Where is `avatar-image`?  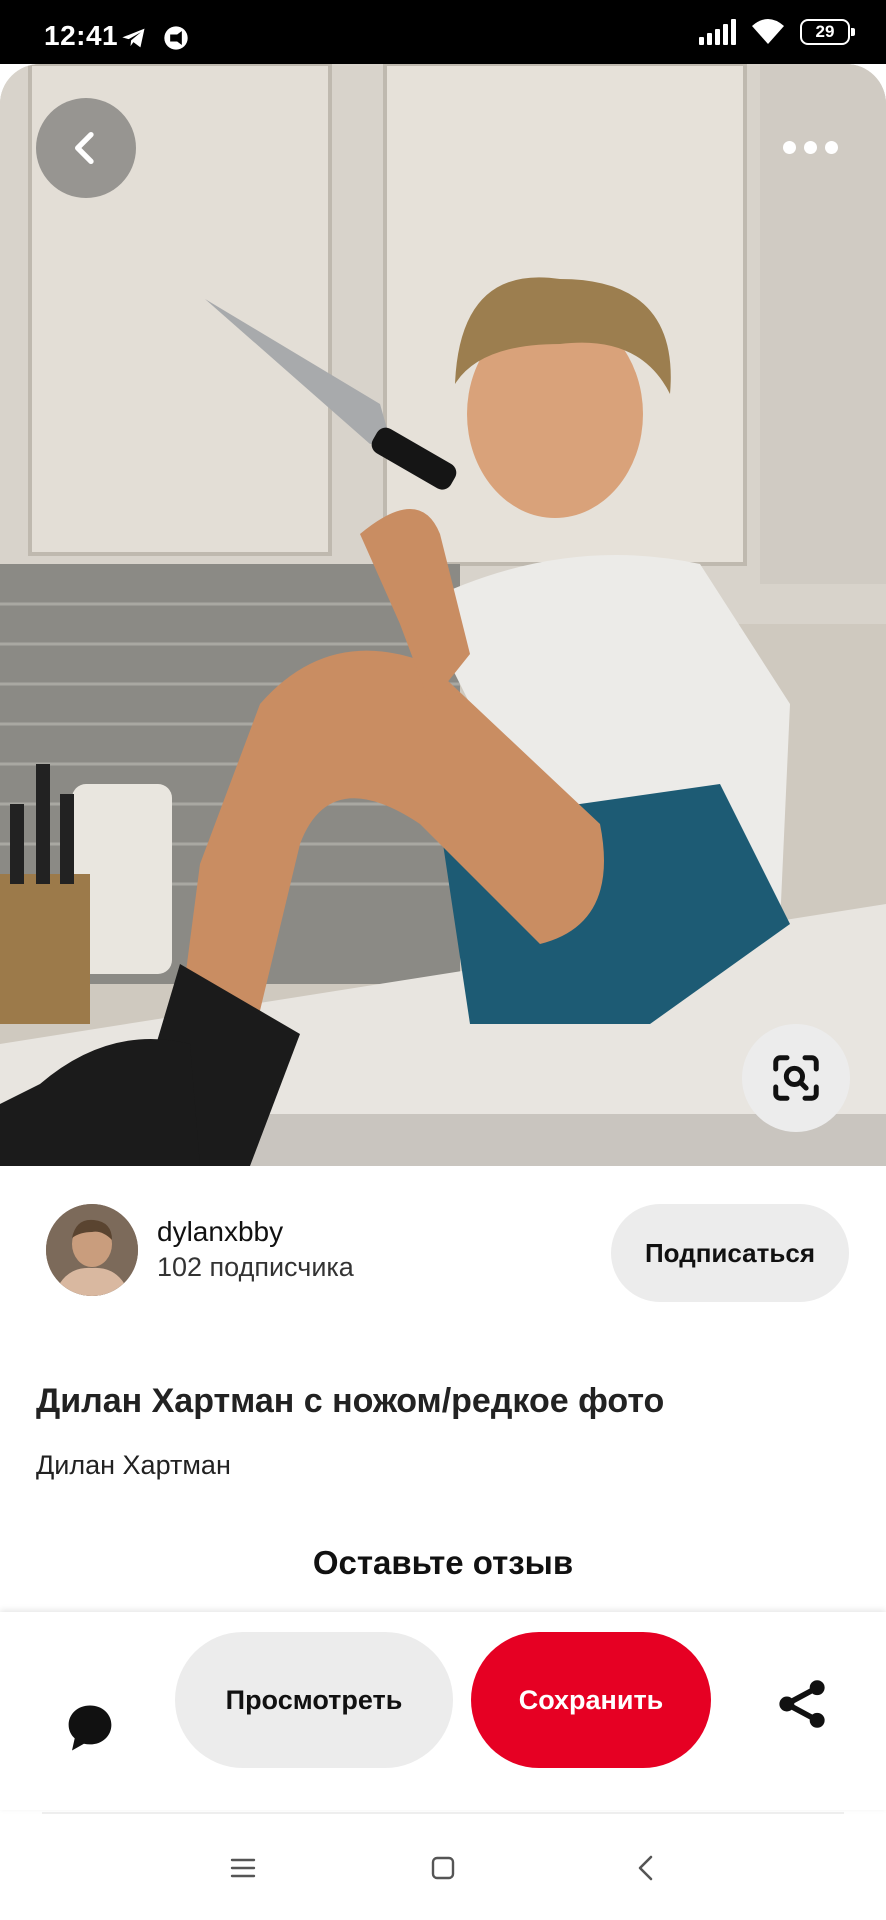 avatar-image is located at coordinates (92, 1250).